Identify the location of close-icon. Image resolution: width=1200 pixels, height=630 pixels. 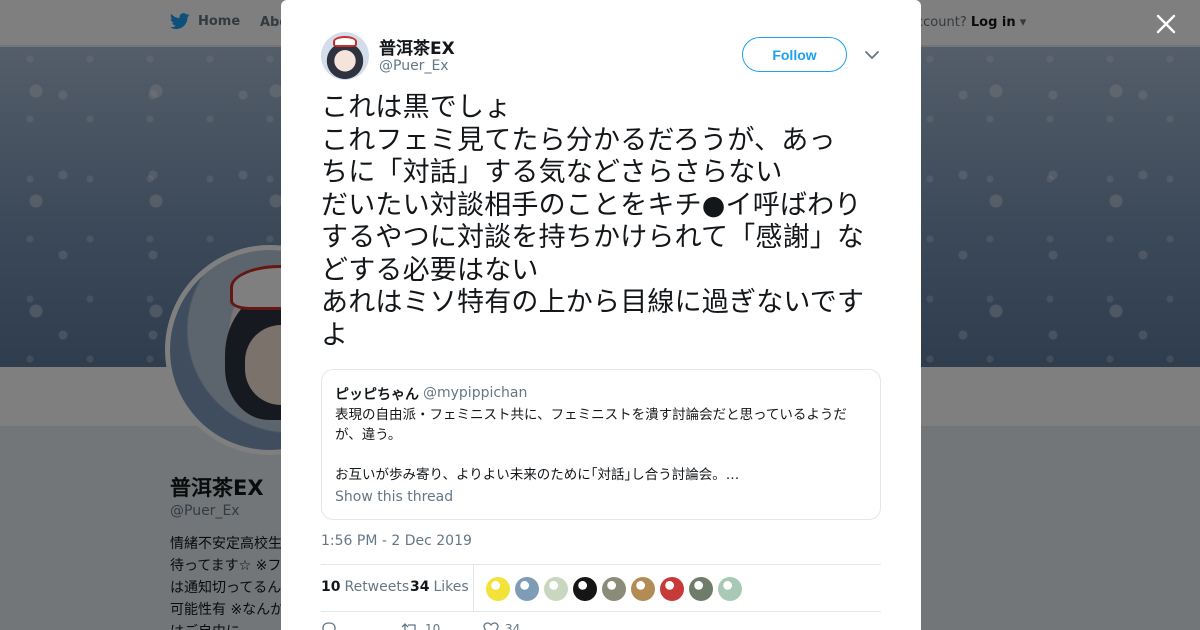
(1166, 24).